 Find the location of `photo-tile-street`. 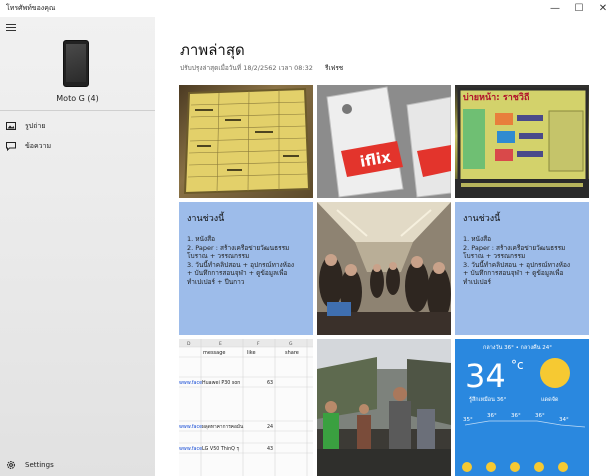

photo-tile-street is located at coordinates (384, 407).